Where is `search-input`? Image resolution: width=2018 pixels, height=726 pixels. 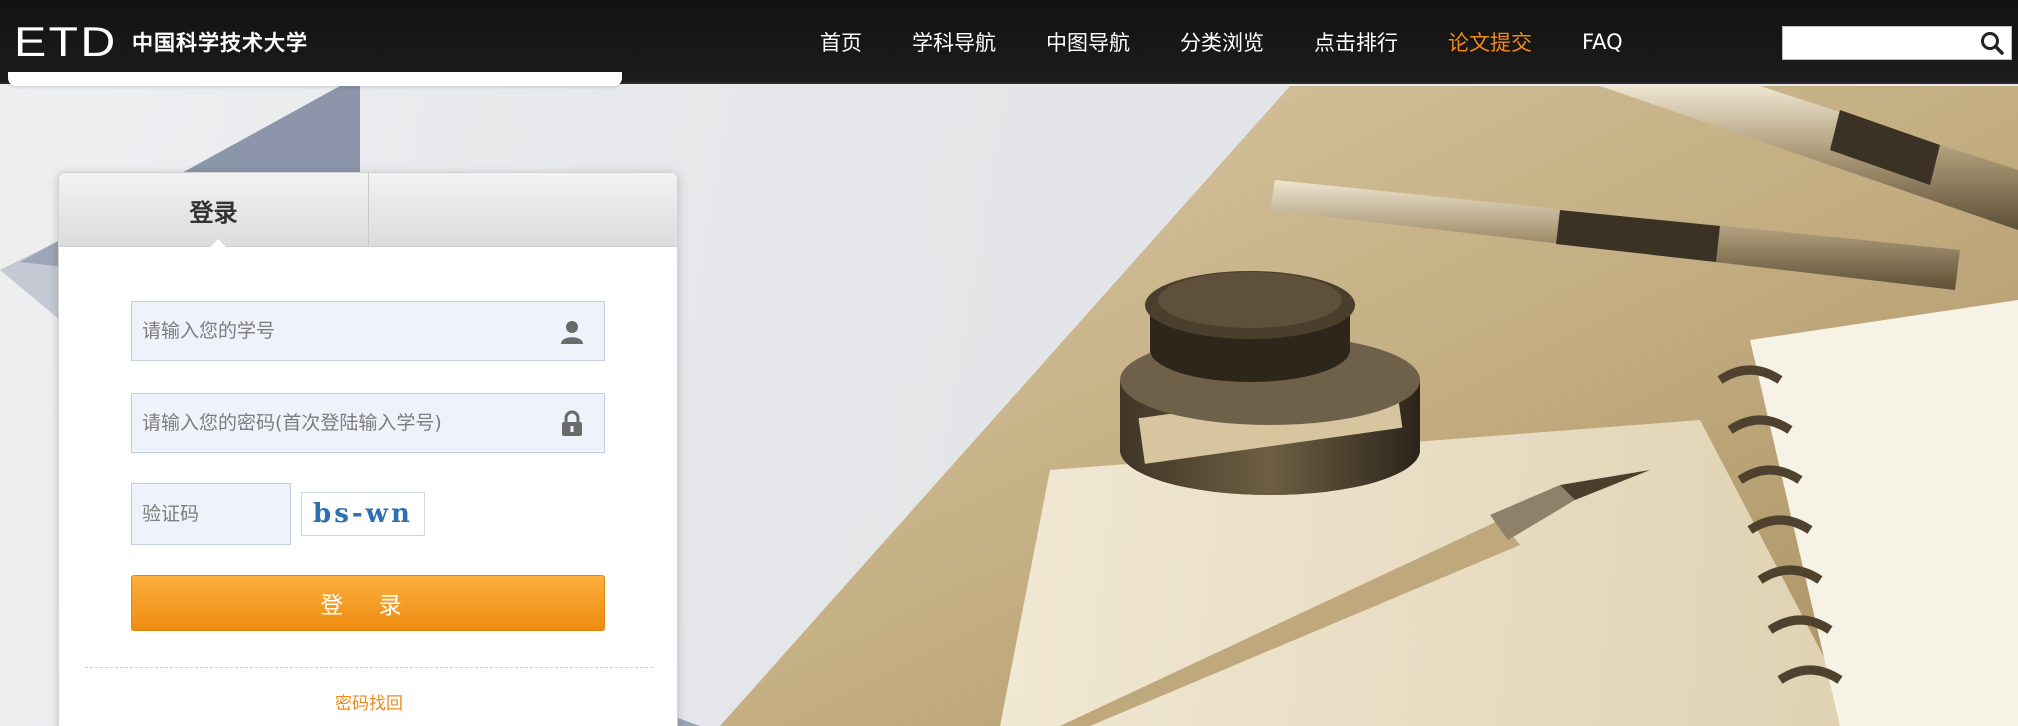
search-input is located at coordinates (1878, 43).